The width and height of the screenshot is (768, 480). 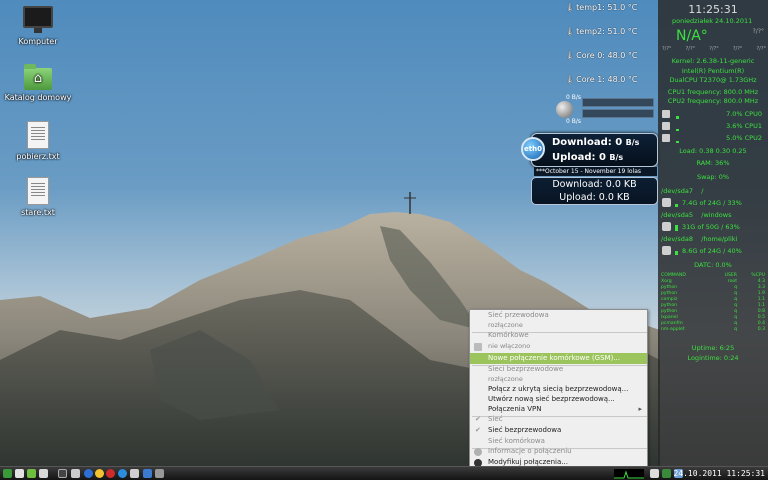 What do you see at coordinates (558, 451) in the screenshot?
I see `menu-item-connection-info: Informacje o połączeniu` at bounding box center [558, 451].